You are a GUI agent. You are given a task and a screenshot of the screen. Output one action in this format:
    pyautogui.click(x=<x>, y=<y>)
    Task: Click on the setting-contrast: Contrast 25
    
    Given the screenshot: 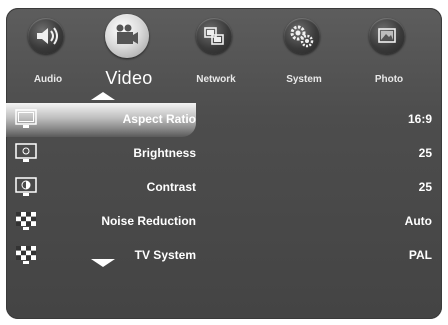 What is the action you would take?
    pyautogui.click(x=224, y=188)
    